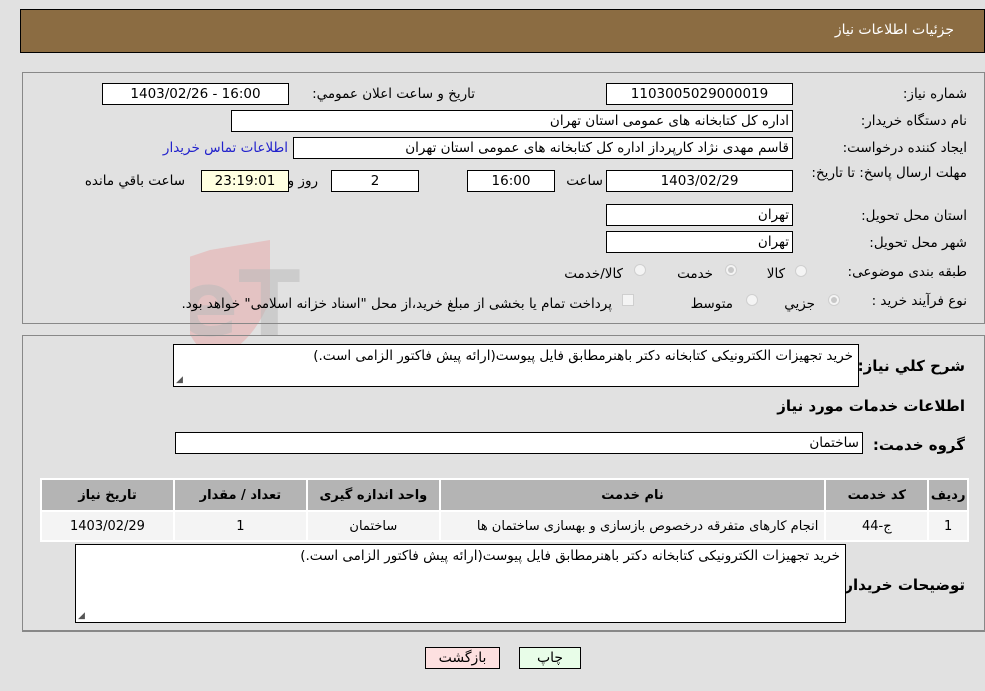 The width and height of the screenshot is (985, 691). Describe the element at coordinates (699, 215) in the screenshot. I see `province-field: تهران` at that location.